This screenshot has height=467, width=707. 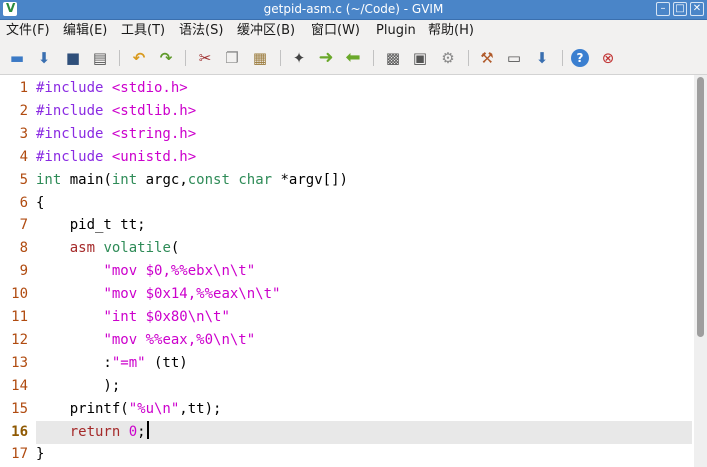 What do you see at coordinates (175, 248) in the screenshot?
I see `code-token: (` at bounding box center [175, 248].